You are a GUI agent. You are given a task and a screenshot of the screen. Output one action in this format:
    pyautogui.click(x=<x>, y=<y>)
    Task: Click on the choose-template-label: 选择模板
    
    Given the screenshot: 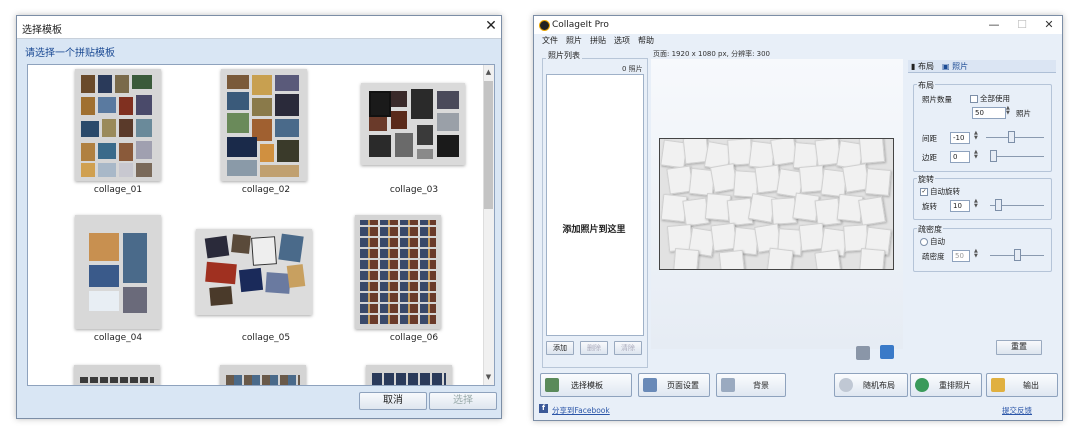 What is the action you would take?
    pyautogui.click(x=587, y=385)
    